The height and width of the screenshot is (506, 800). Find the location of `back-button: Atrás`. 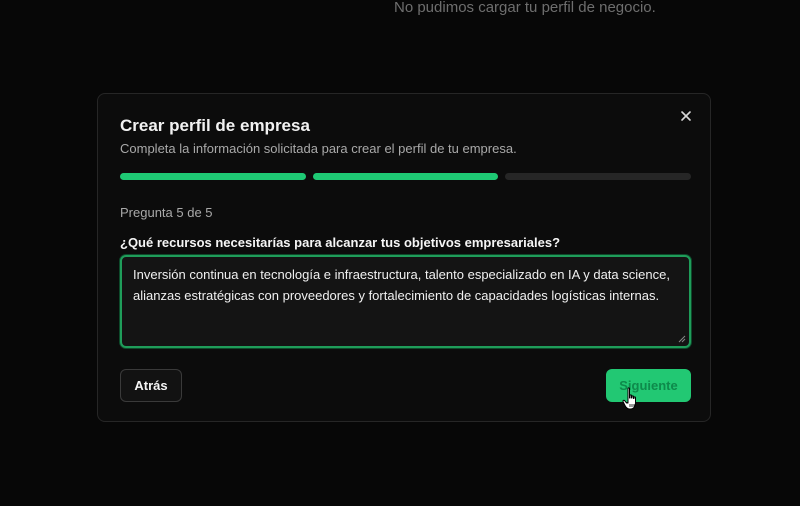

back-button: Atrás is located at coordinates (151, 385).